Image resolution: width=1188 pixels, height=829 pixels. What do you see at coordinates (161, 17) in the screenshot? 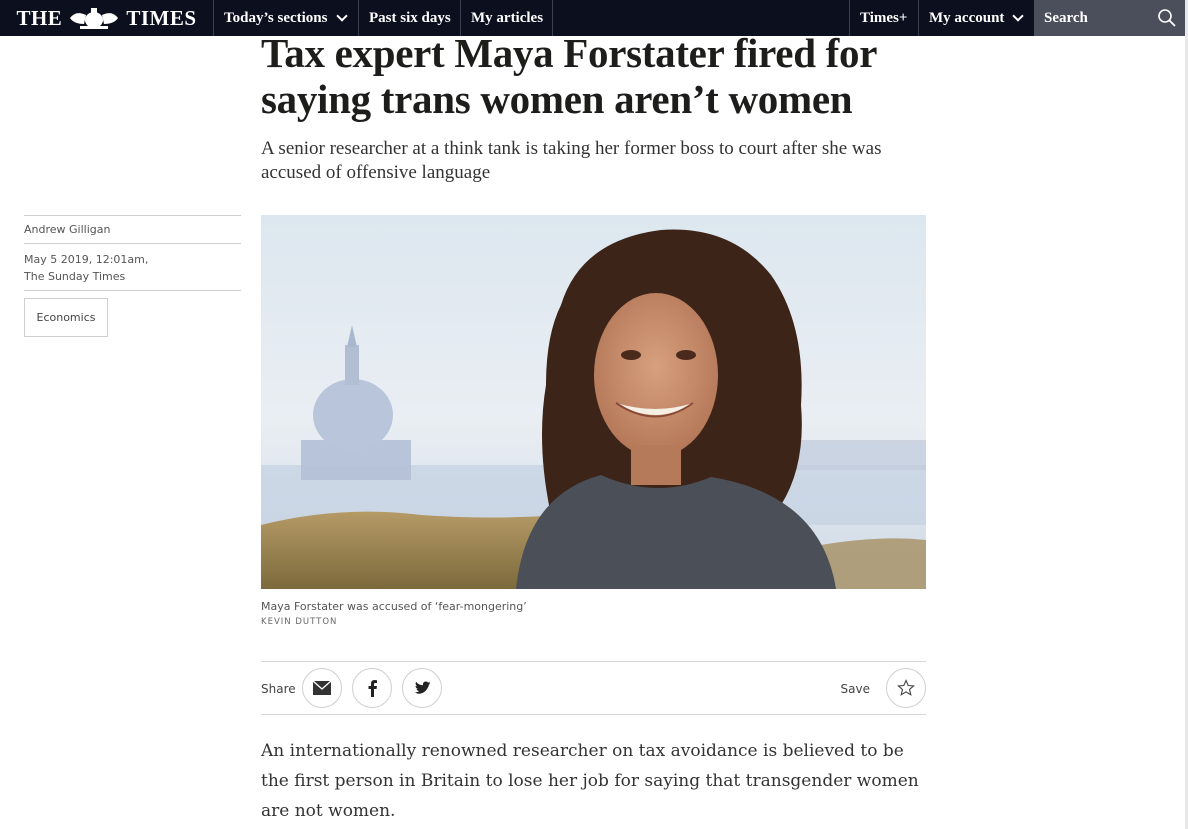
I see `logo-word-times: TIMES` at bounding box center [161, 17].